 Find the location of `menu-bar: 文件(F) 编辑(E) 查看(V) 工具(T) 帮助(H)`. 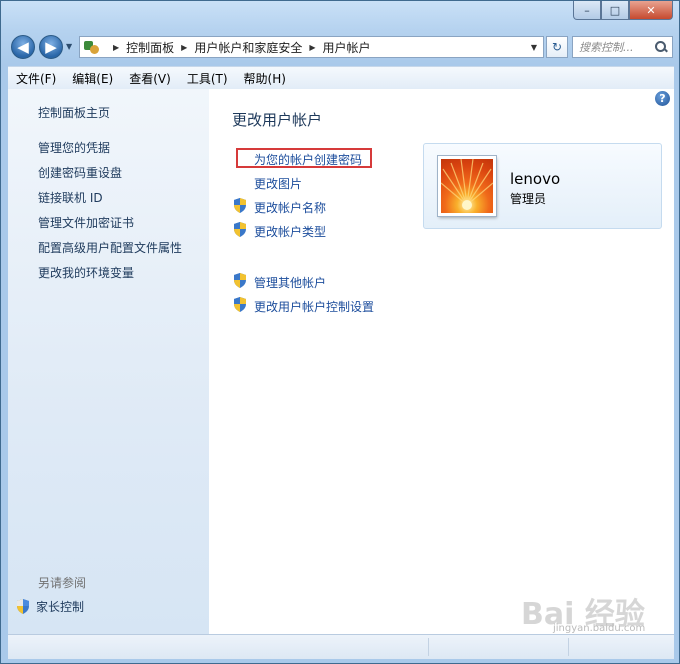

menu-bar: 文件(F) 编辑(E) 查看(V) 工具(T) 帮助(H) is located at coordinates (341, 78).